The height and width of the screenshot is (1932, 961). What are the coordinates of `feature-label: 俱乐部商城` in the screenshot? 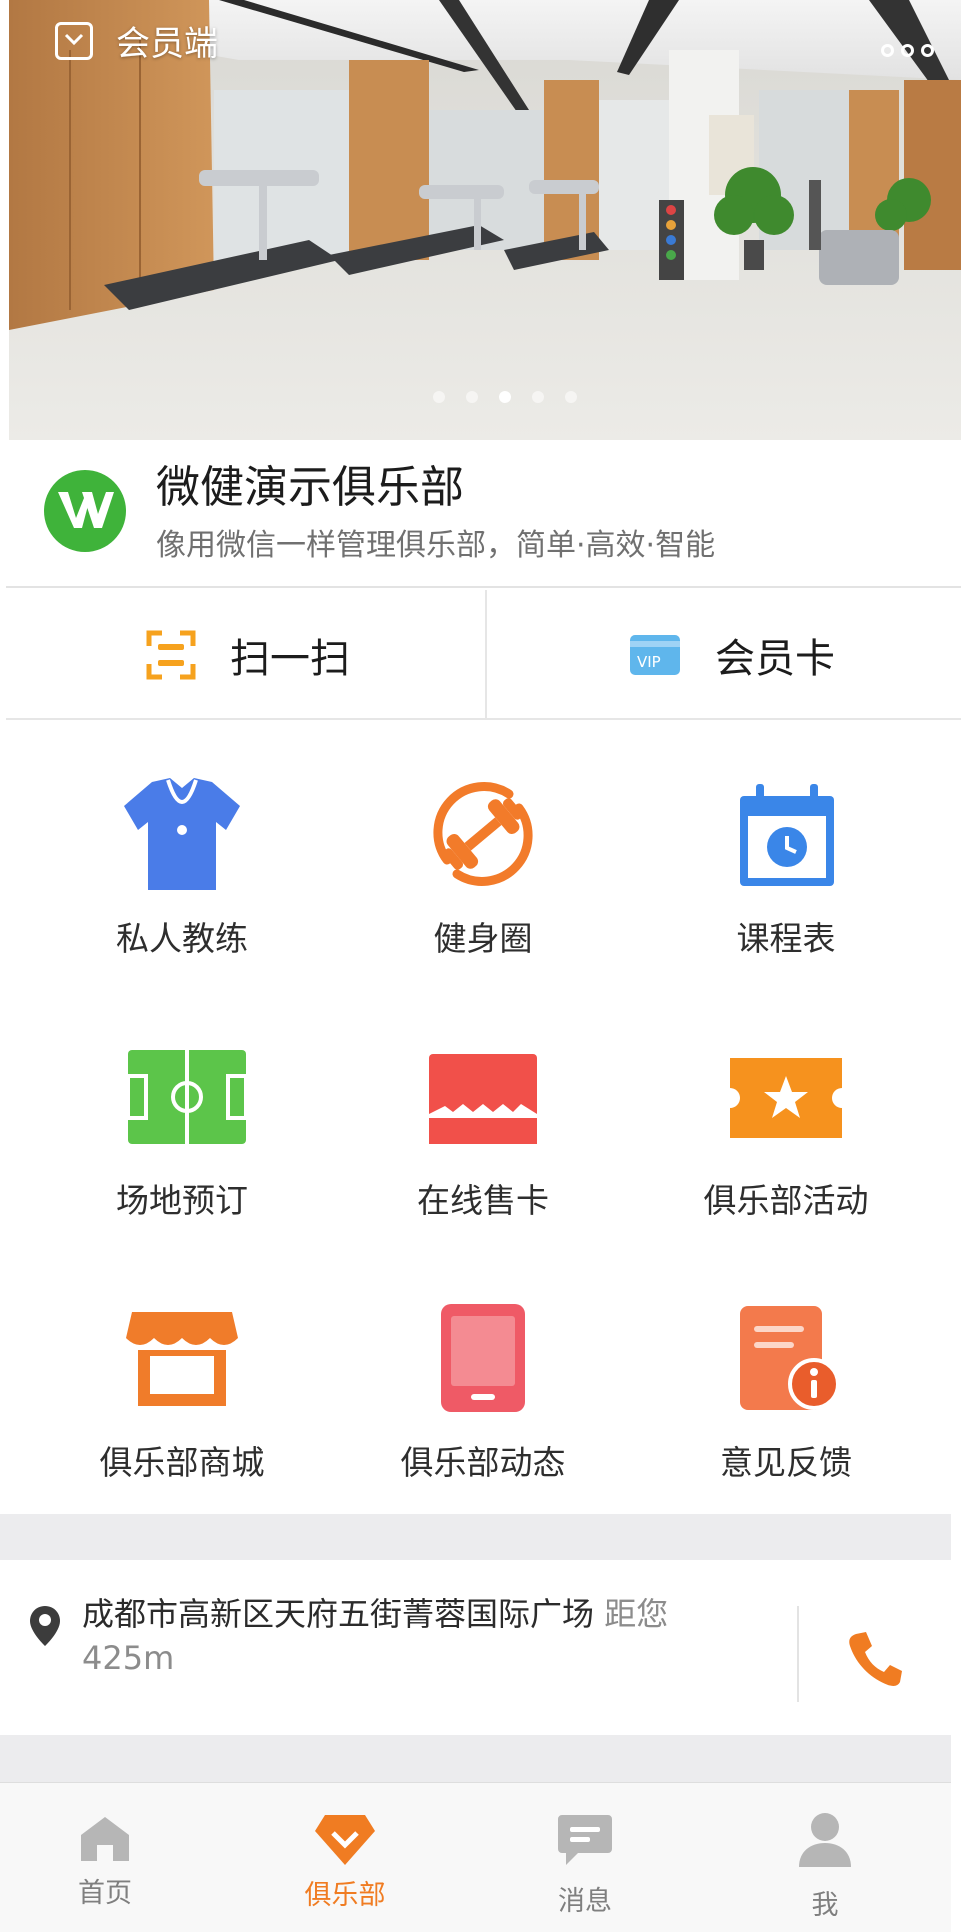 It's located at (182, 1462).